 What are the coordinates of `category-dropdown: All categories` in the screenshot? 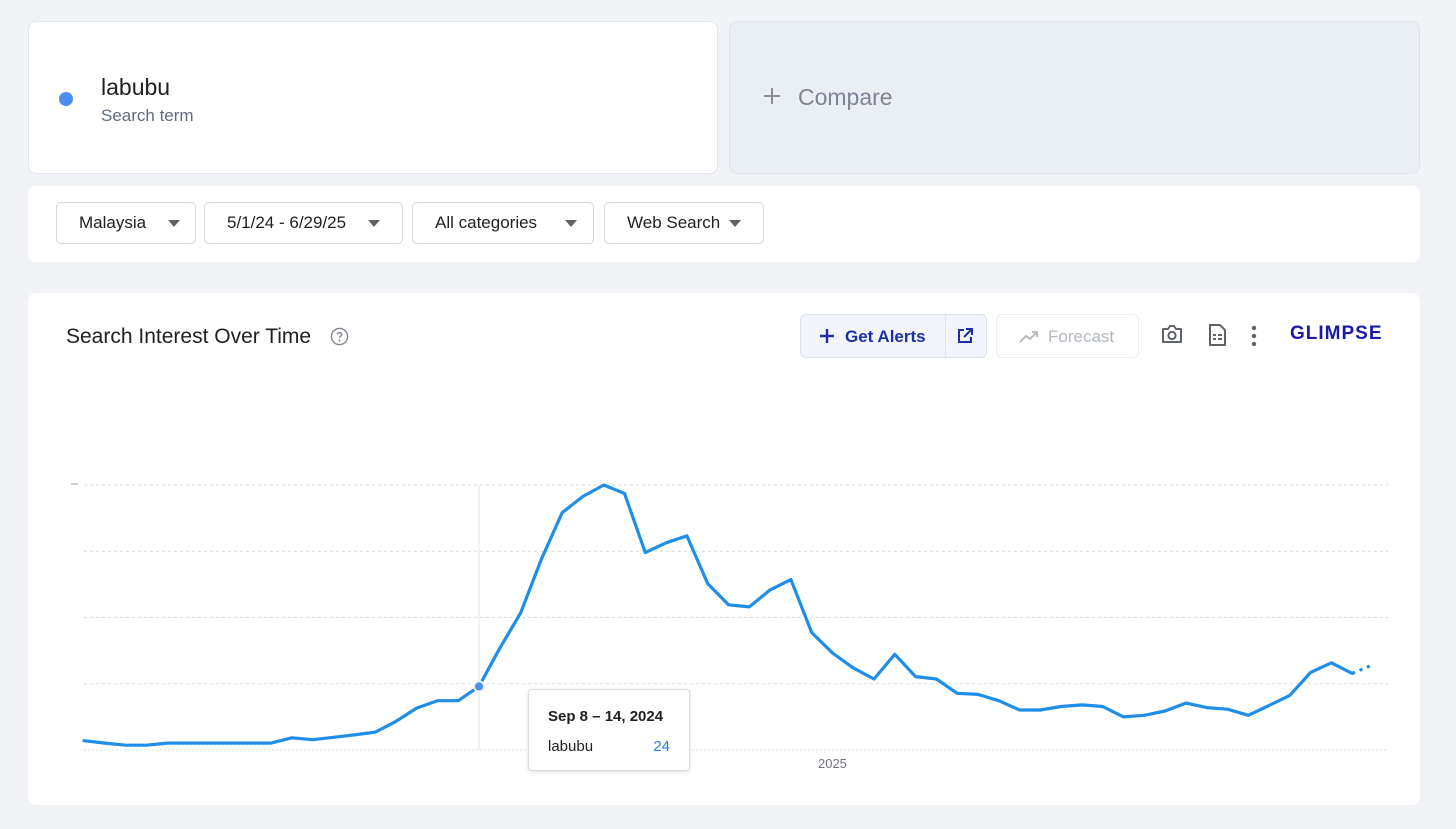 It's located at (503, 223).